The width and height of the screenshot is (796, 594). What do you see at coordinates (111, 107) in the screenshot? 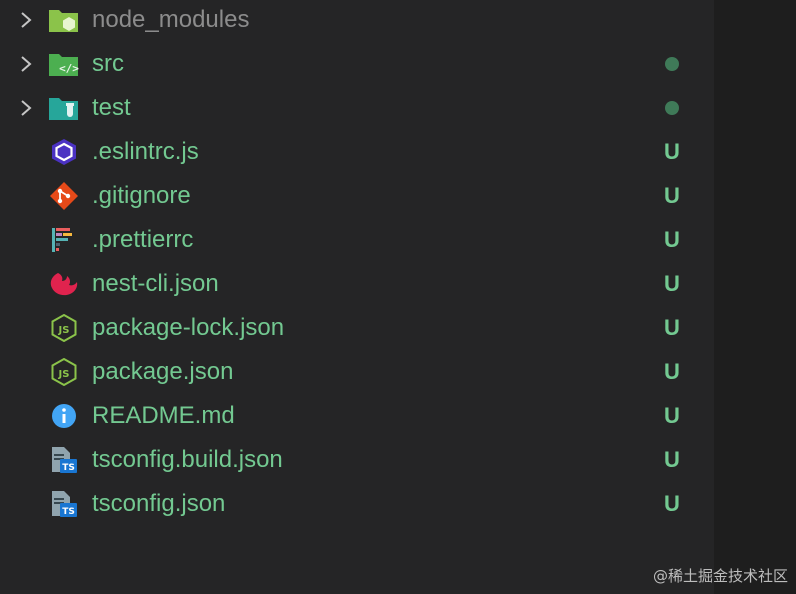
I see `row-label: test` at bounding box center [111, 107].